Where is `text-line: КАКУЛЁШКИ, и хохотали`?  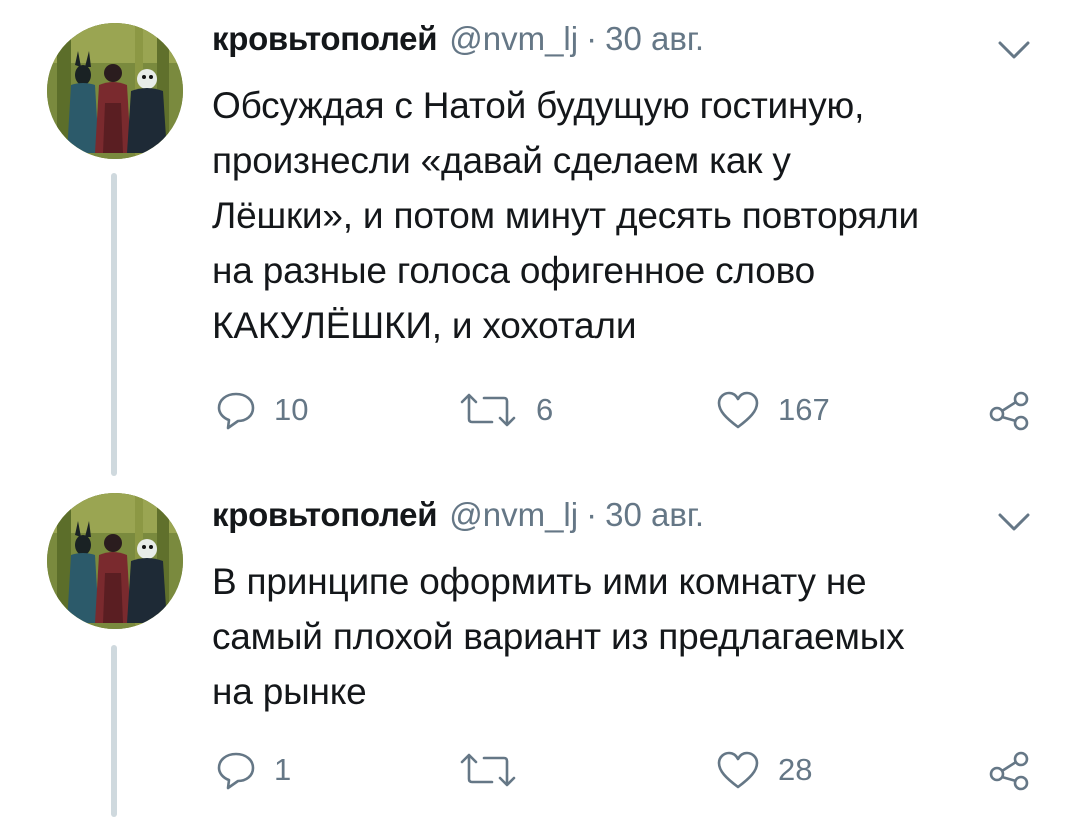
text-line: КАКУЛЁШКИ, и хохотали is located at coordinates (424, 325).